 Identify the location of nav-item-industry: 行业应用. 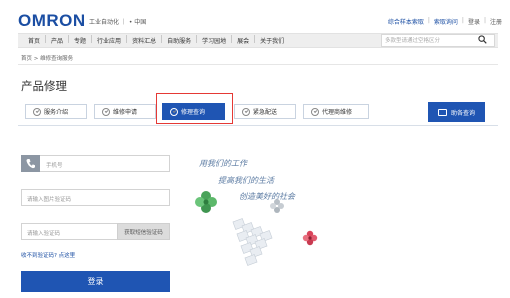
(109, 40).